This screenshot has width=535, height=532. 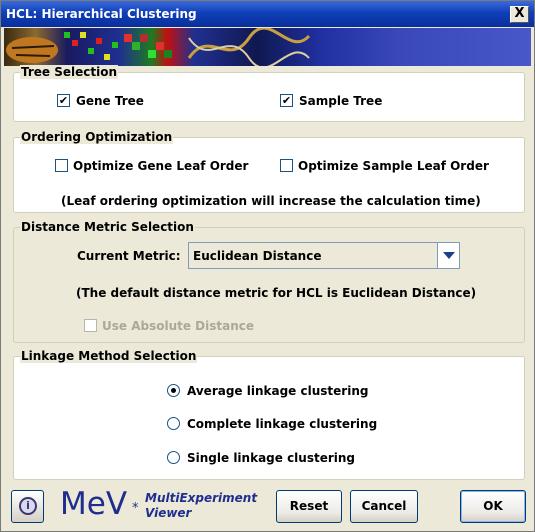 I want to click on radio-selected-dot, so click(x=173, y=390).